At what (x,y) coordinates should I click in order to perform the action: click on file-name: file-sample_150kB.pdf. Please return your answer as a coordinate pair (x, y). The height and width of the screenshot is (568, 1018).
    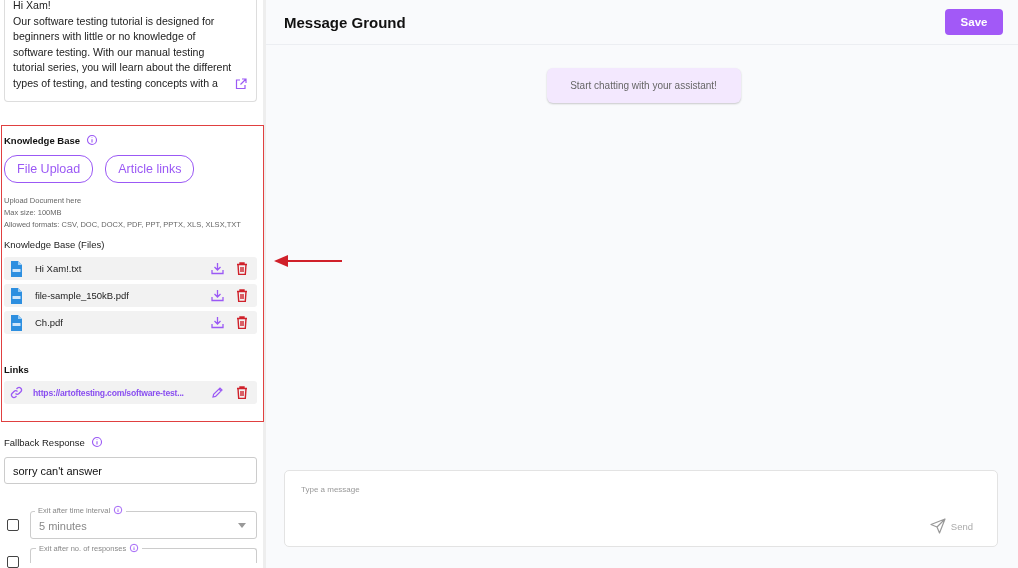
    Looking at the image, I should click on (82, 295).